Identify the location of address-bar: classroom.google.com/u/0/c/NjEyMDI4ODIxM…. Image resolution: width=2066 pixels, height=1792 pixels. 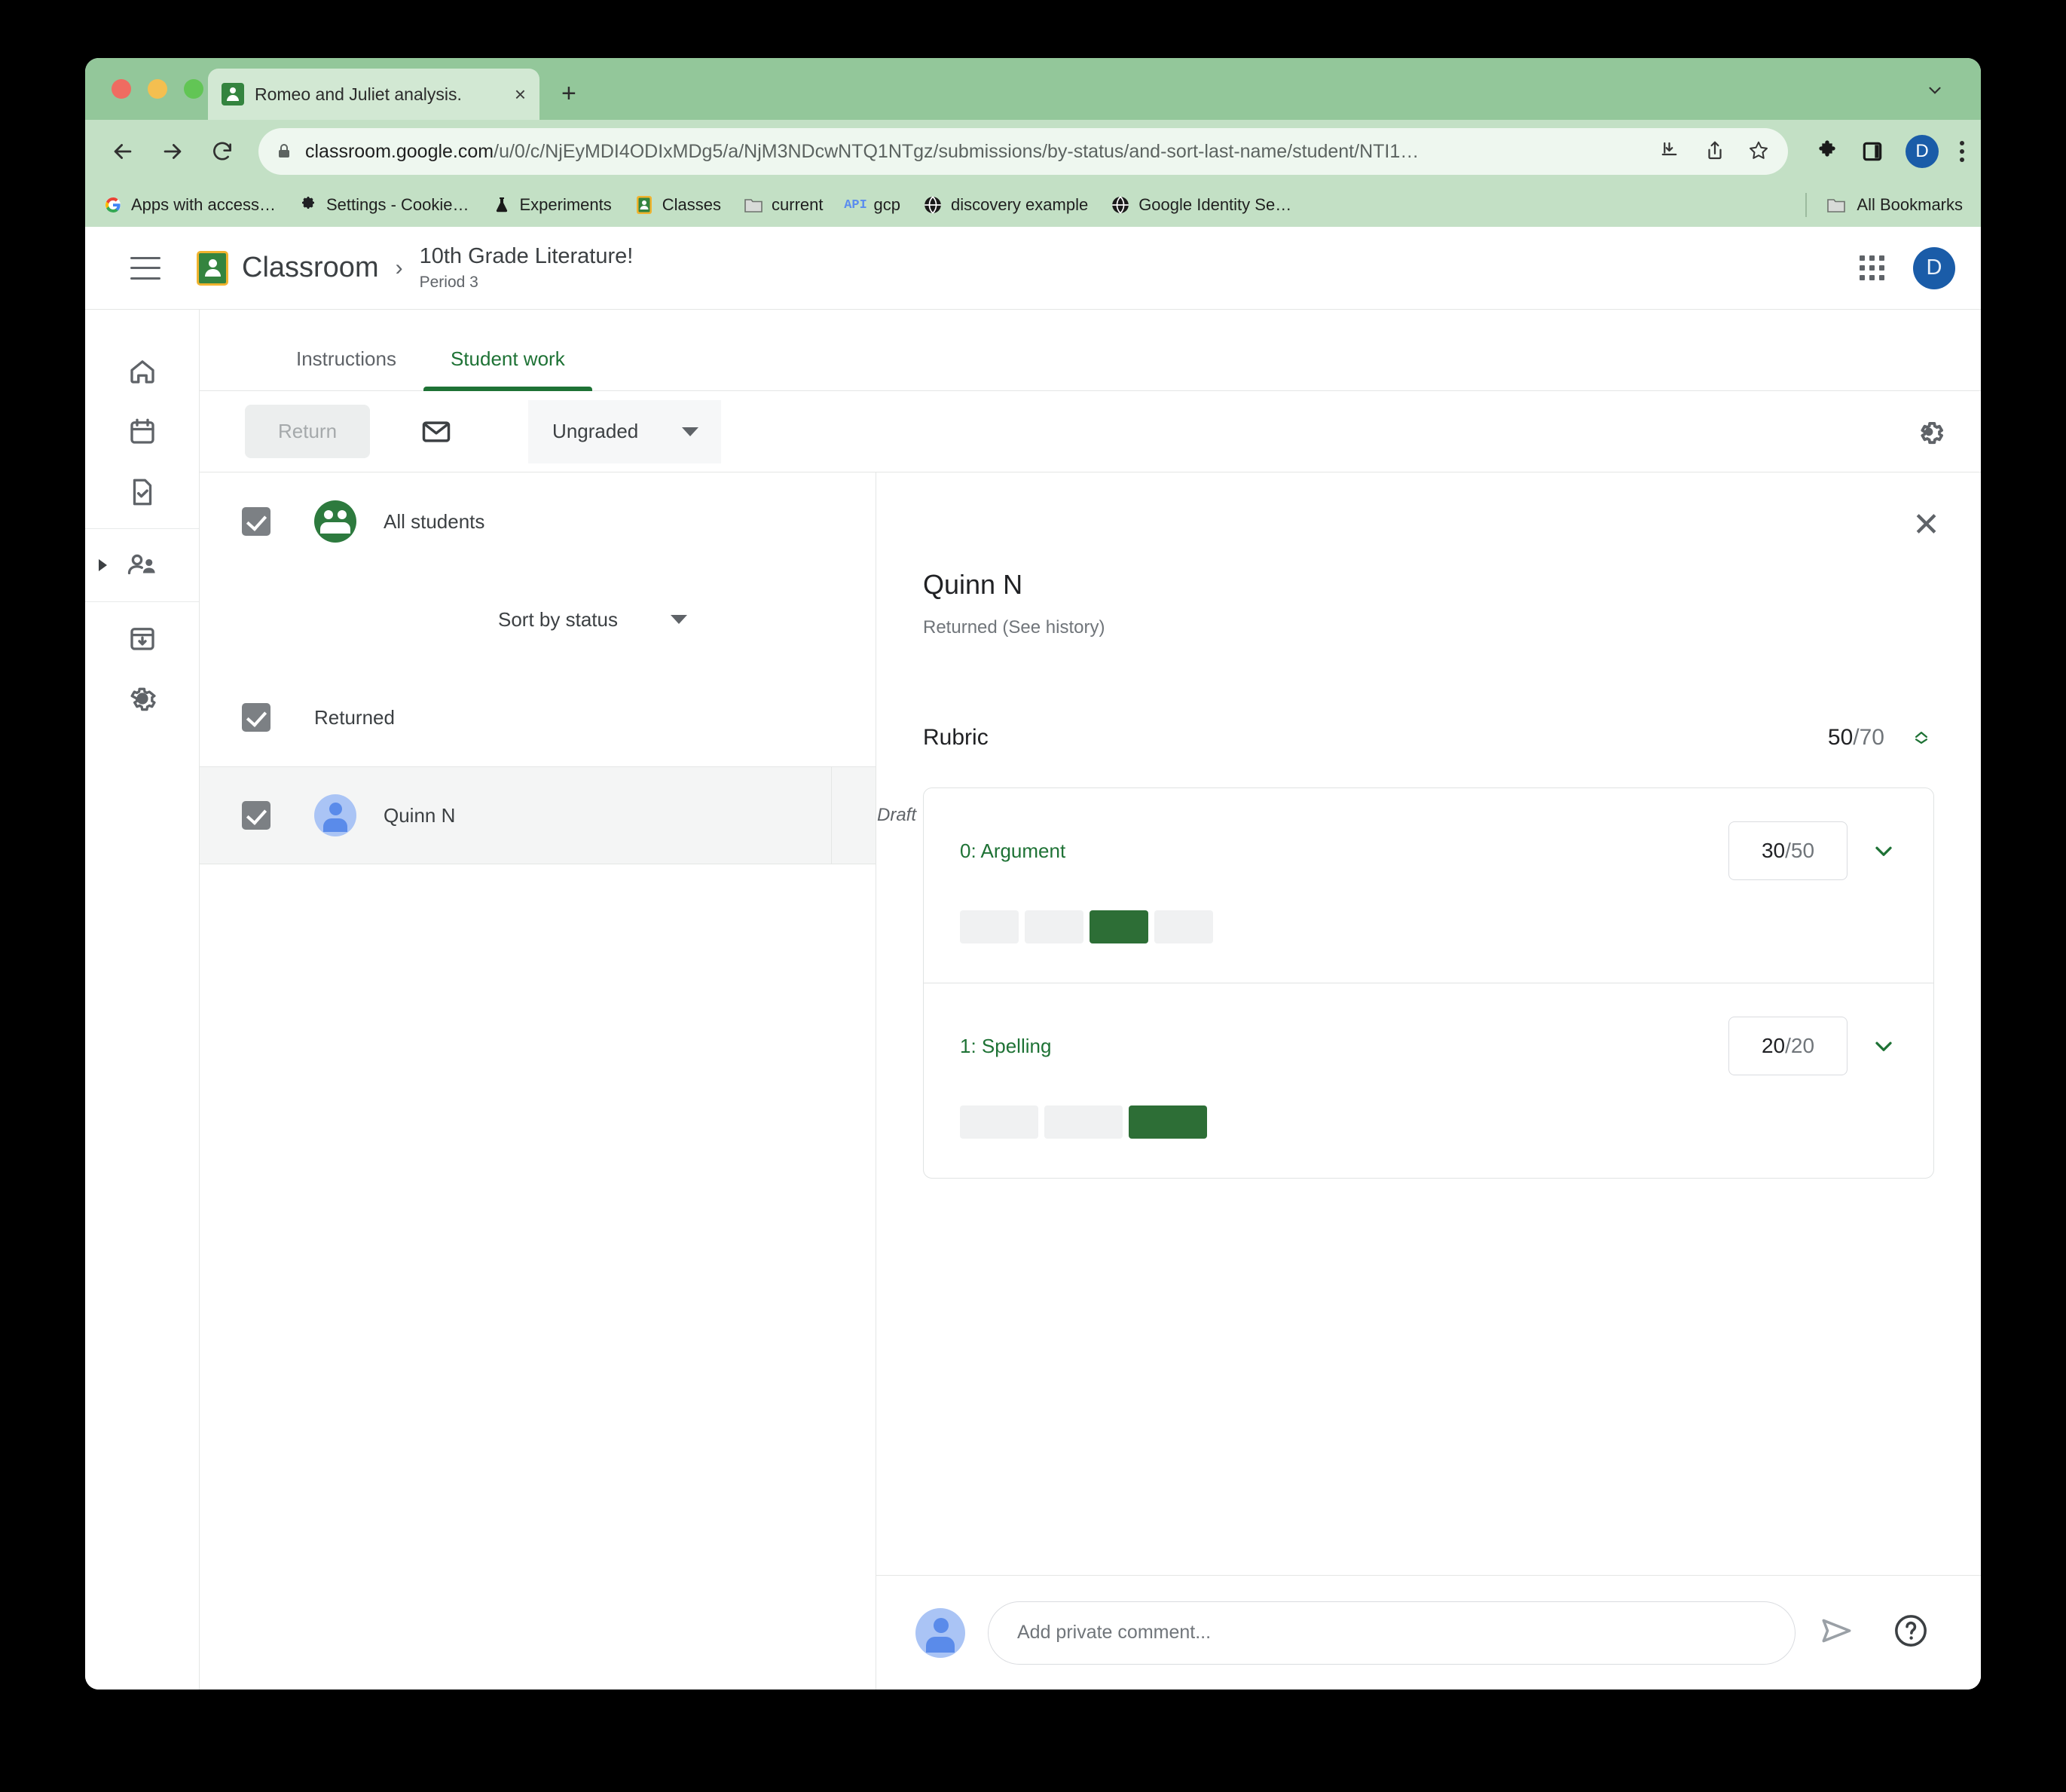
(1023, 152).